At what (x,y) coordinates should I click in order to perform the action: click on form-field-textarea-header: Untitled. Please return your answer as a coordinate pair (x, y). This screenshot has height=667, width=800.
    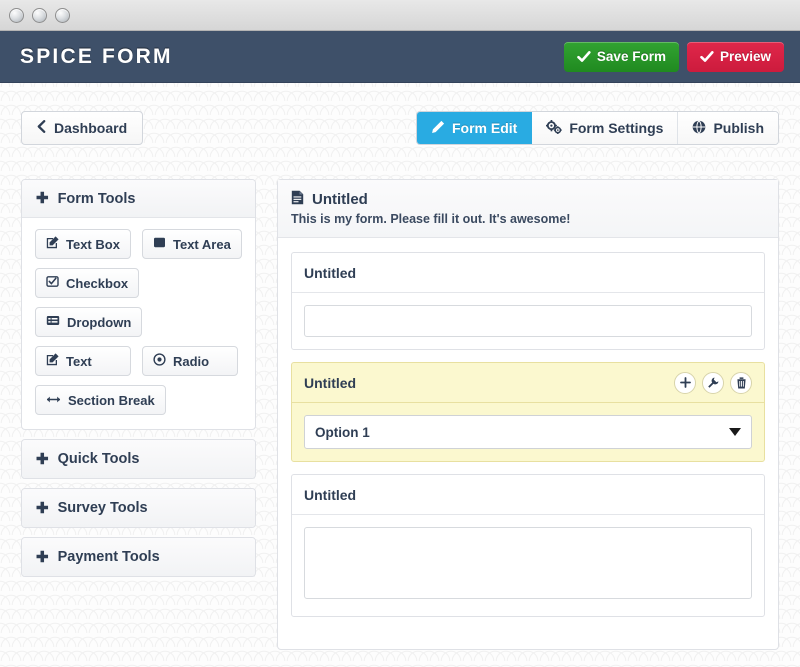
    Looking at the image, I should click on (528, 495).